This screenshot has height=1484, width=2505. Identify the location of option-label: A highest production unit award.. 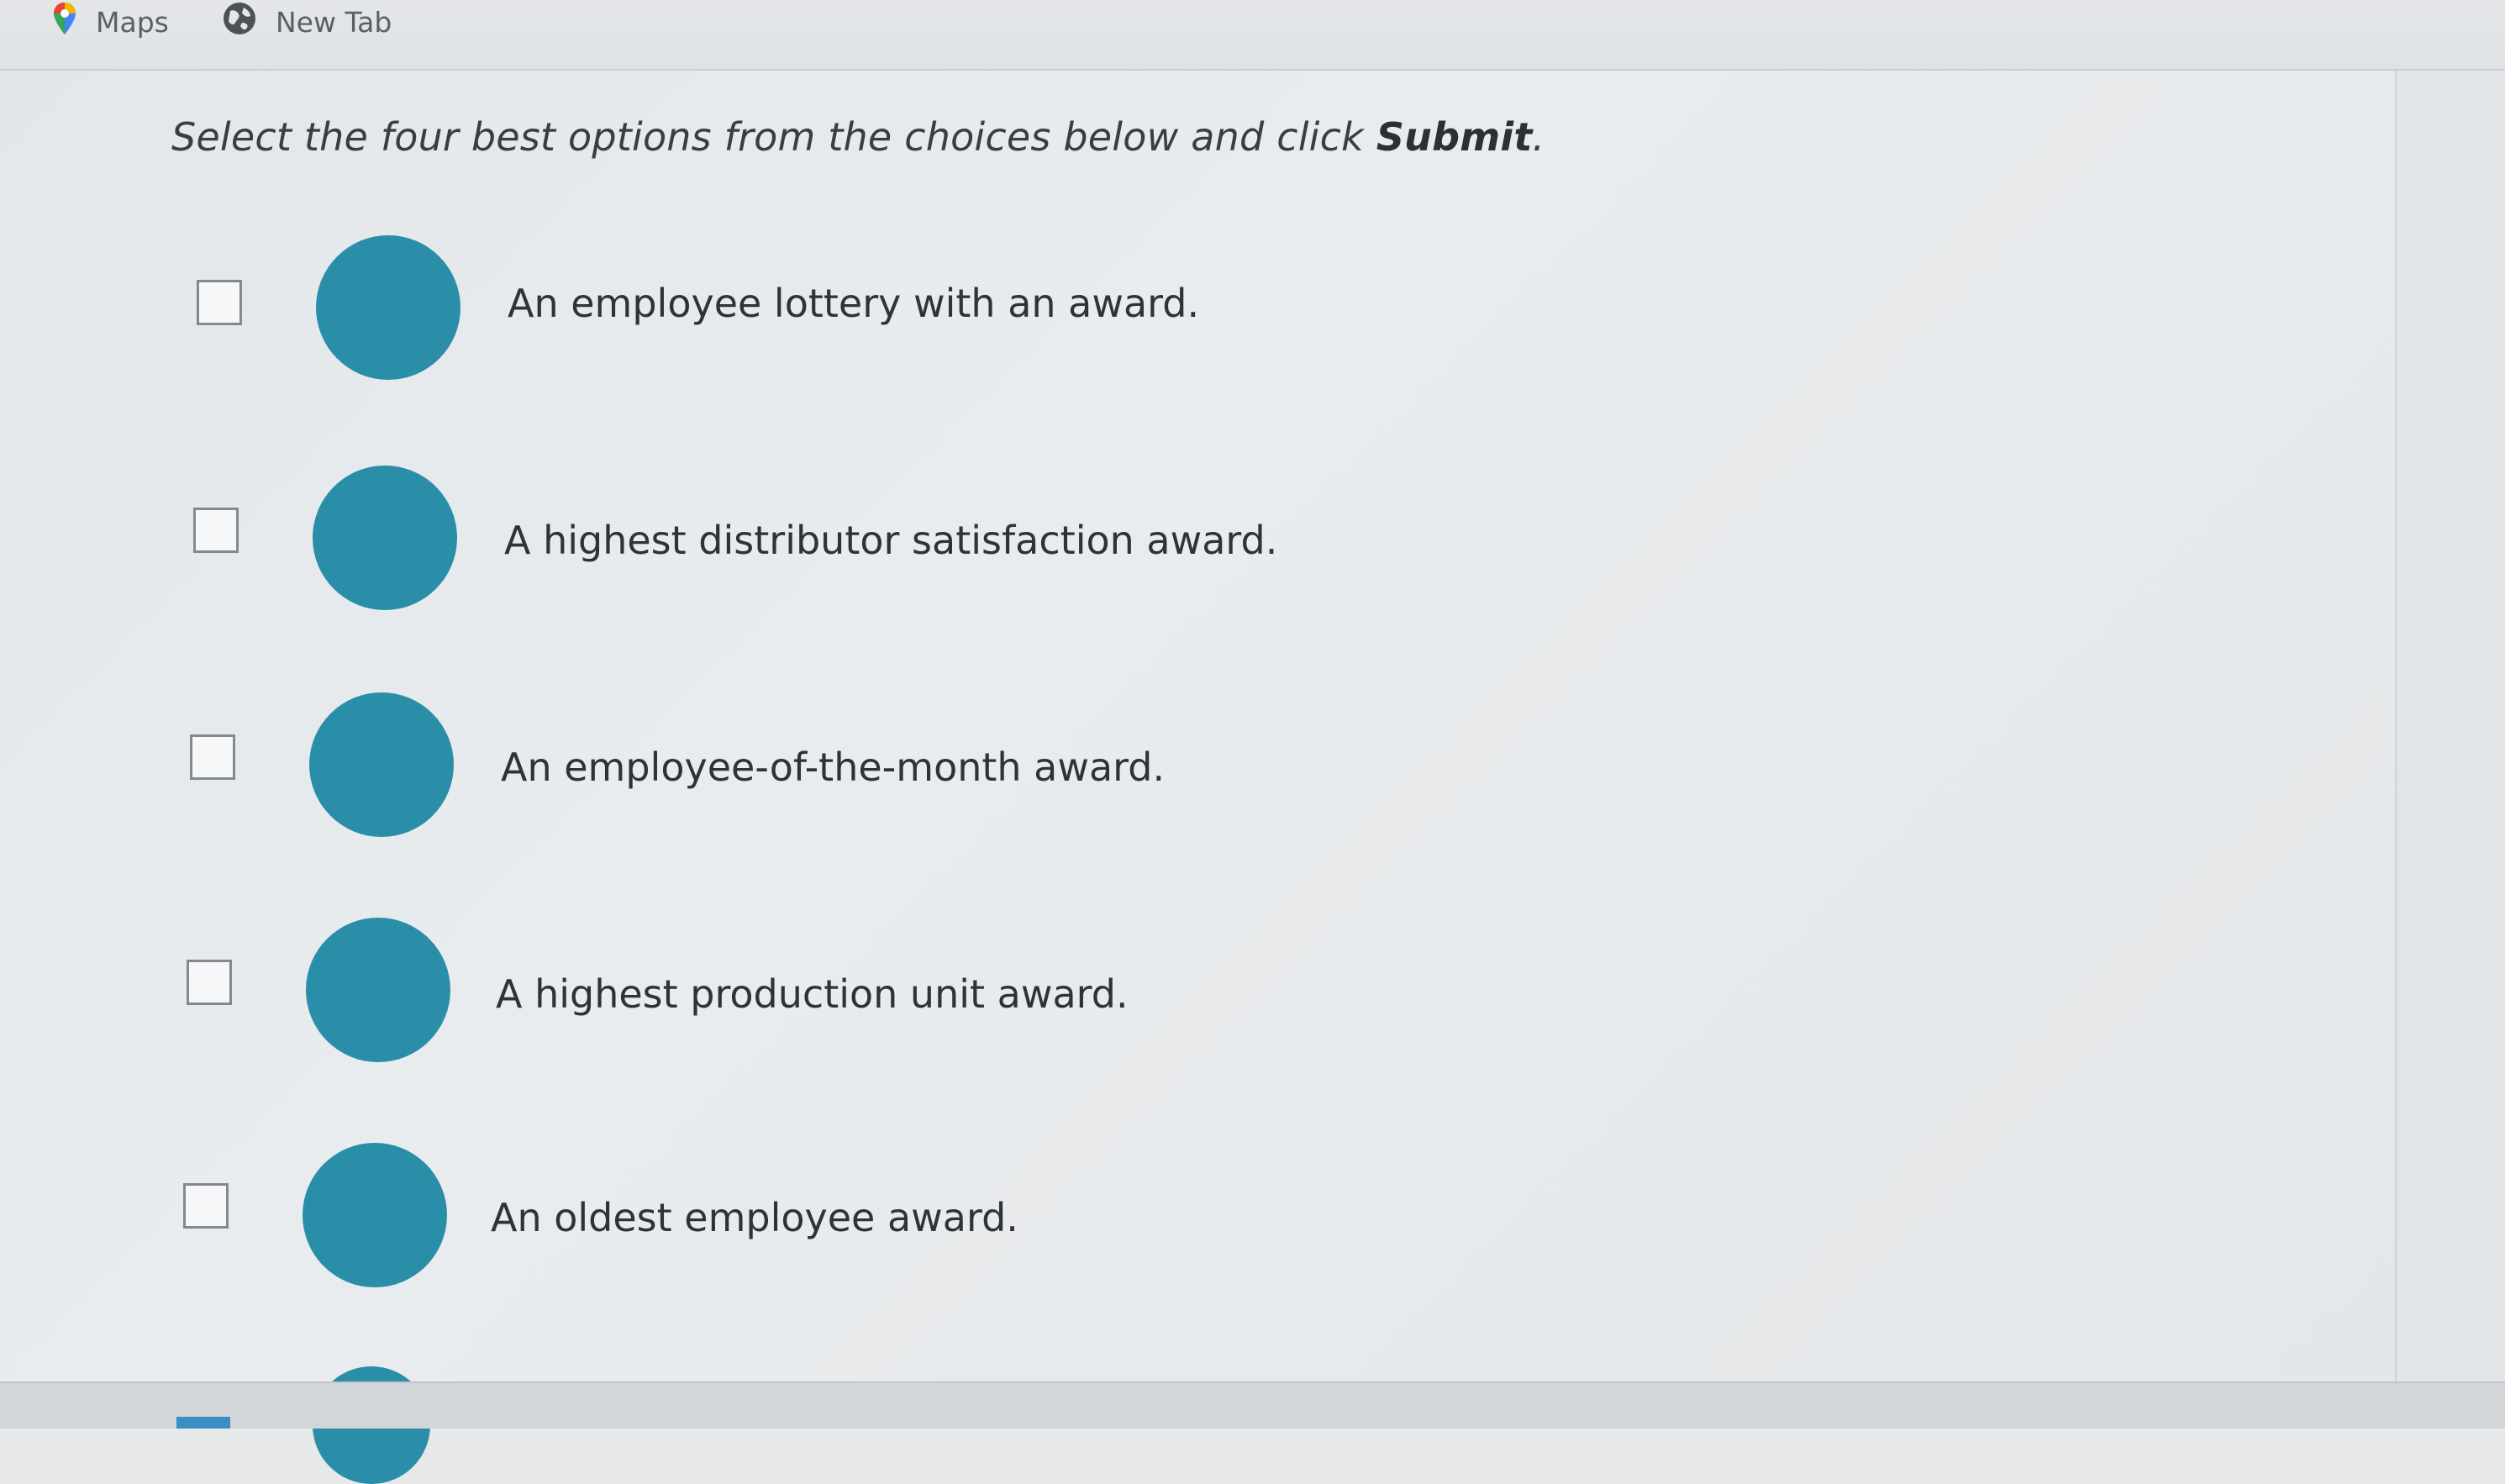
(812, 994).